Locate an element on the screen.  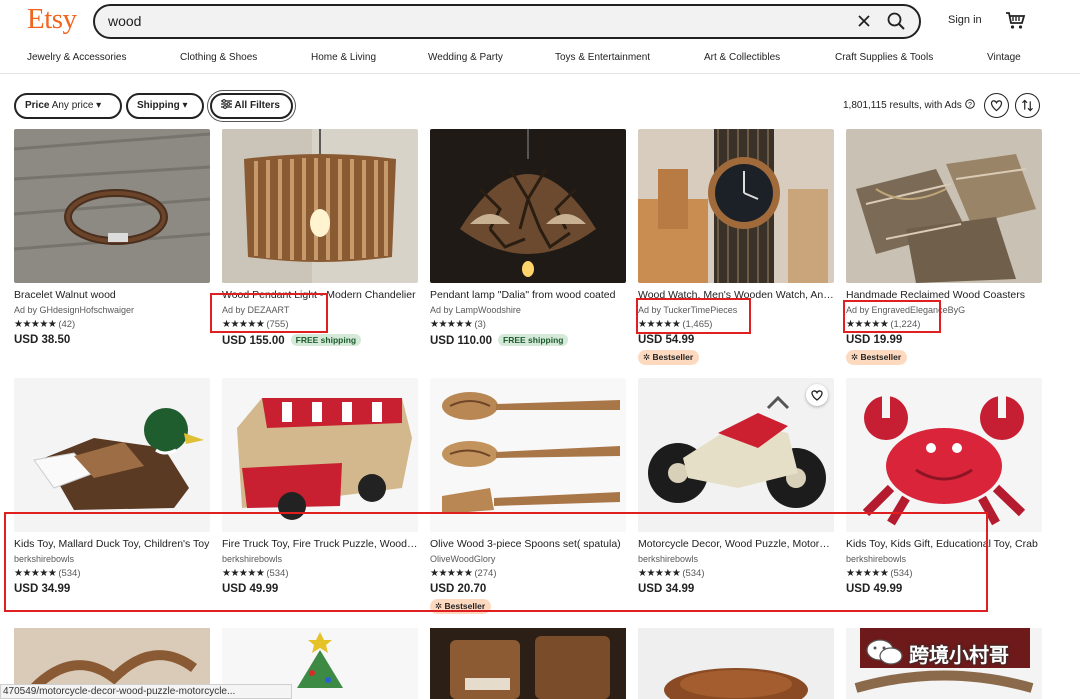
price-filter-value: Any price is located at coordinates (72, 105).